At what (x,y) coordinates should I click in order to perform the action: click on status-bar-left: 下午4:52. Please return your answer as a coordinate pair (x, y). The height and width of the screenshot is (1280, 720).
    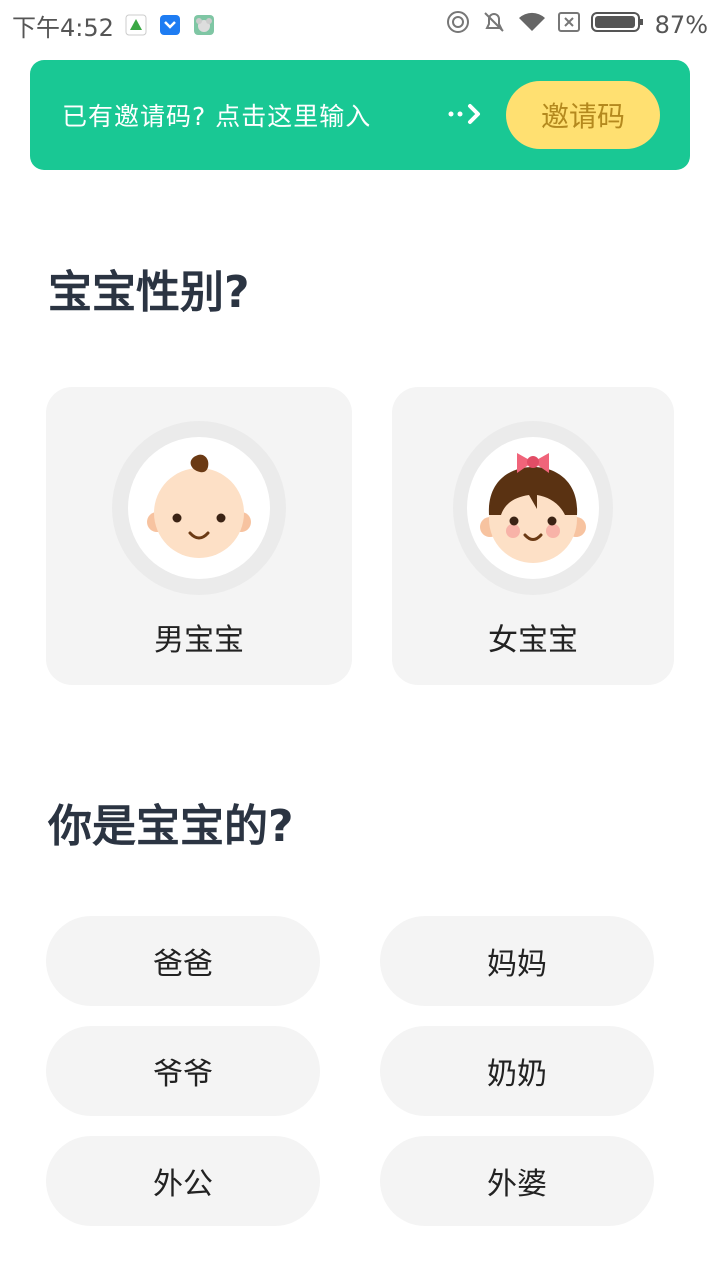
    Looking at the image, I should click on (114, 25).